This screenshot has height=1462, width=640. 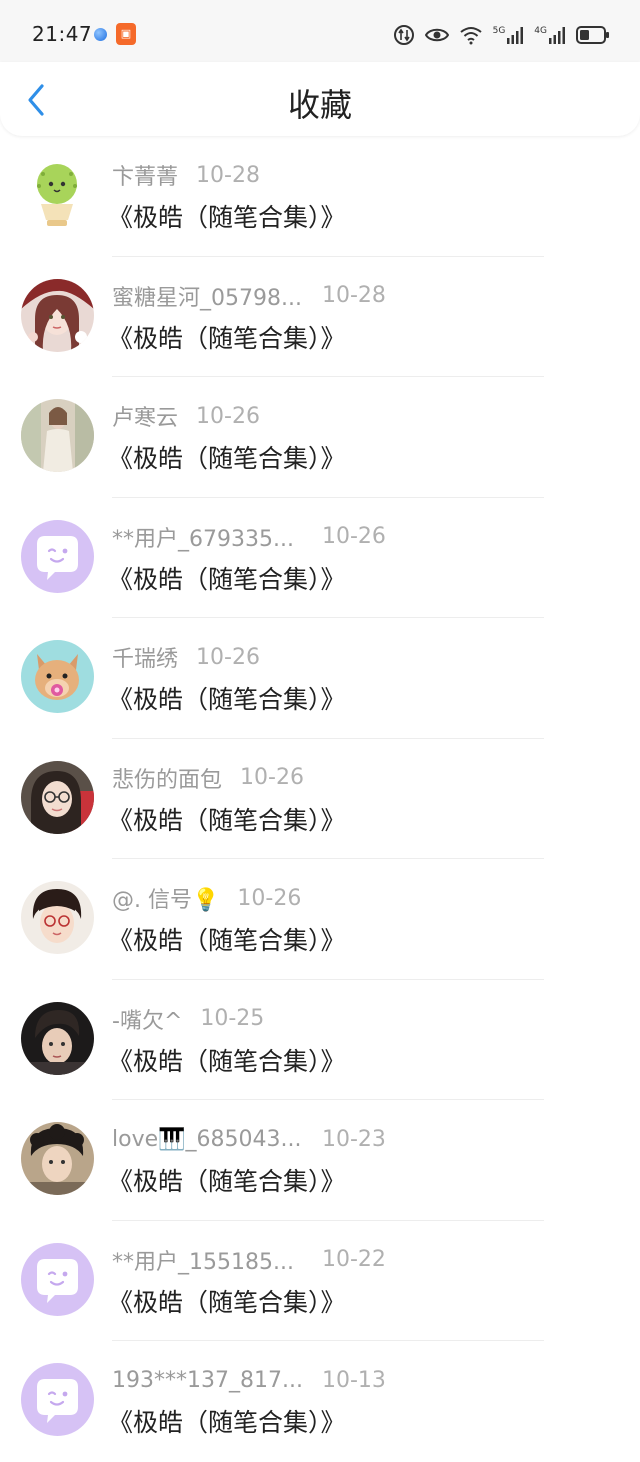 I want to click on user-name: @. 信号💡, so click(x=165, y=898).